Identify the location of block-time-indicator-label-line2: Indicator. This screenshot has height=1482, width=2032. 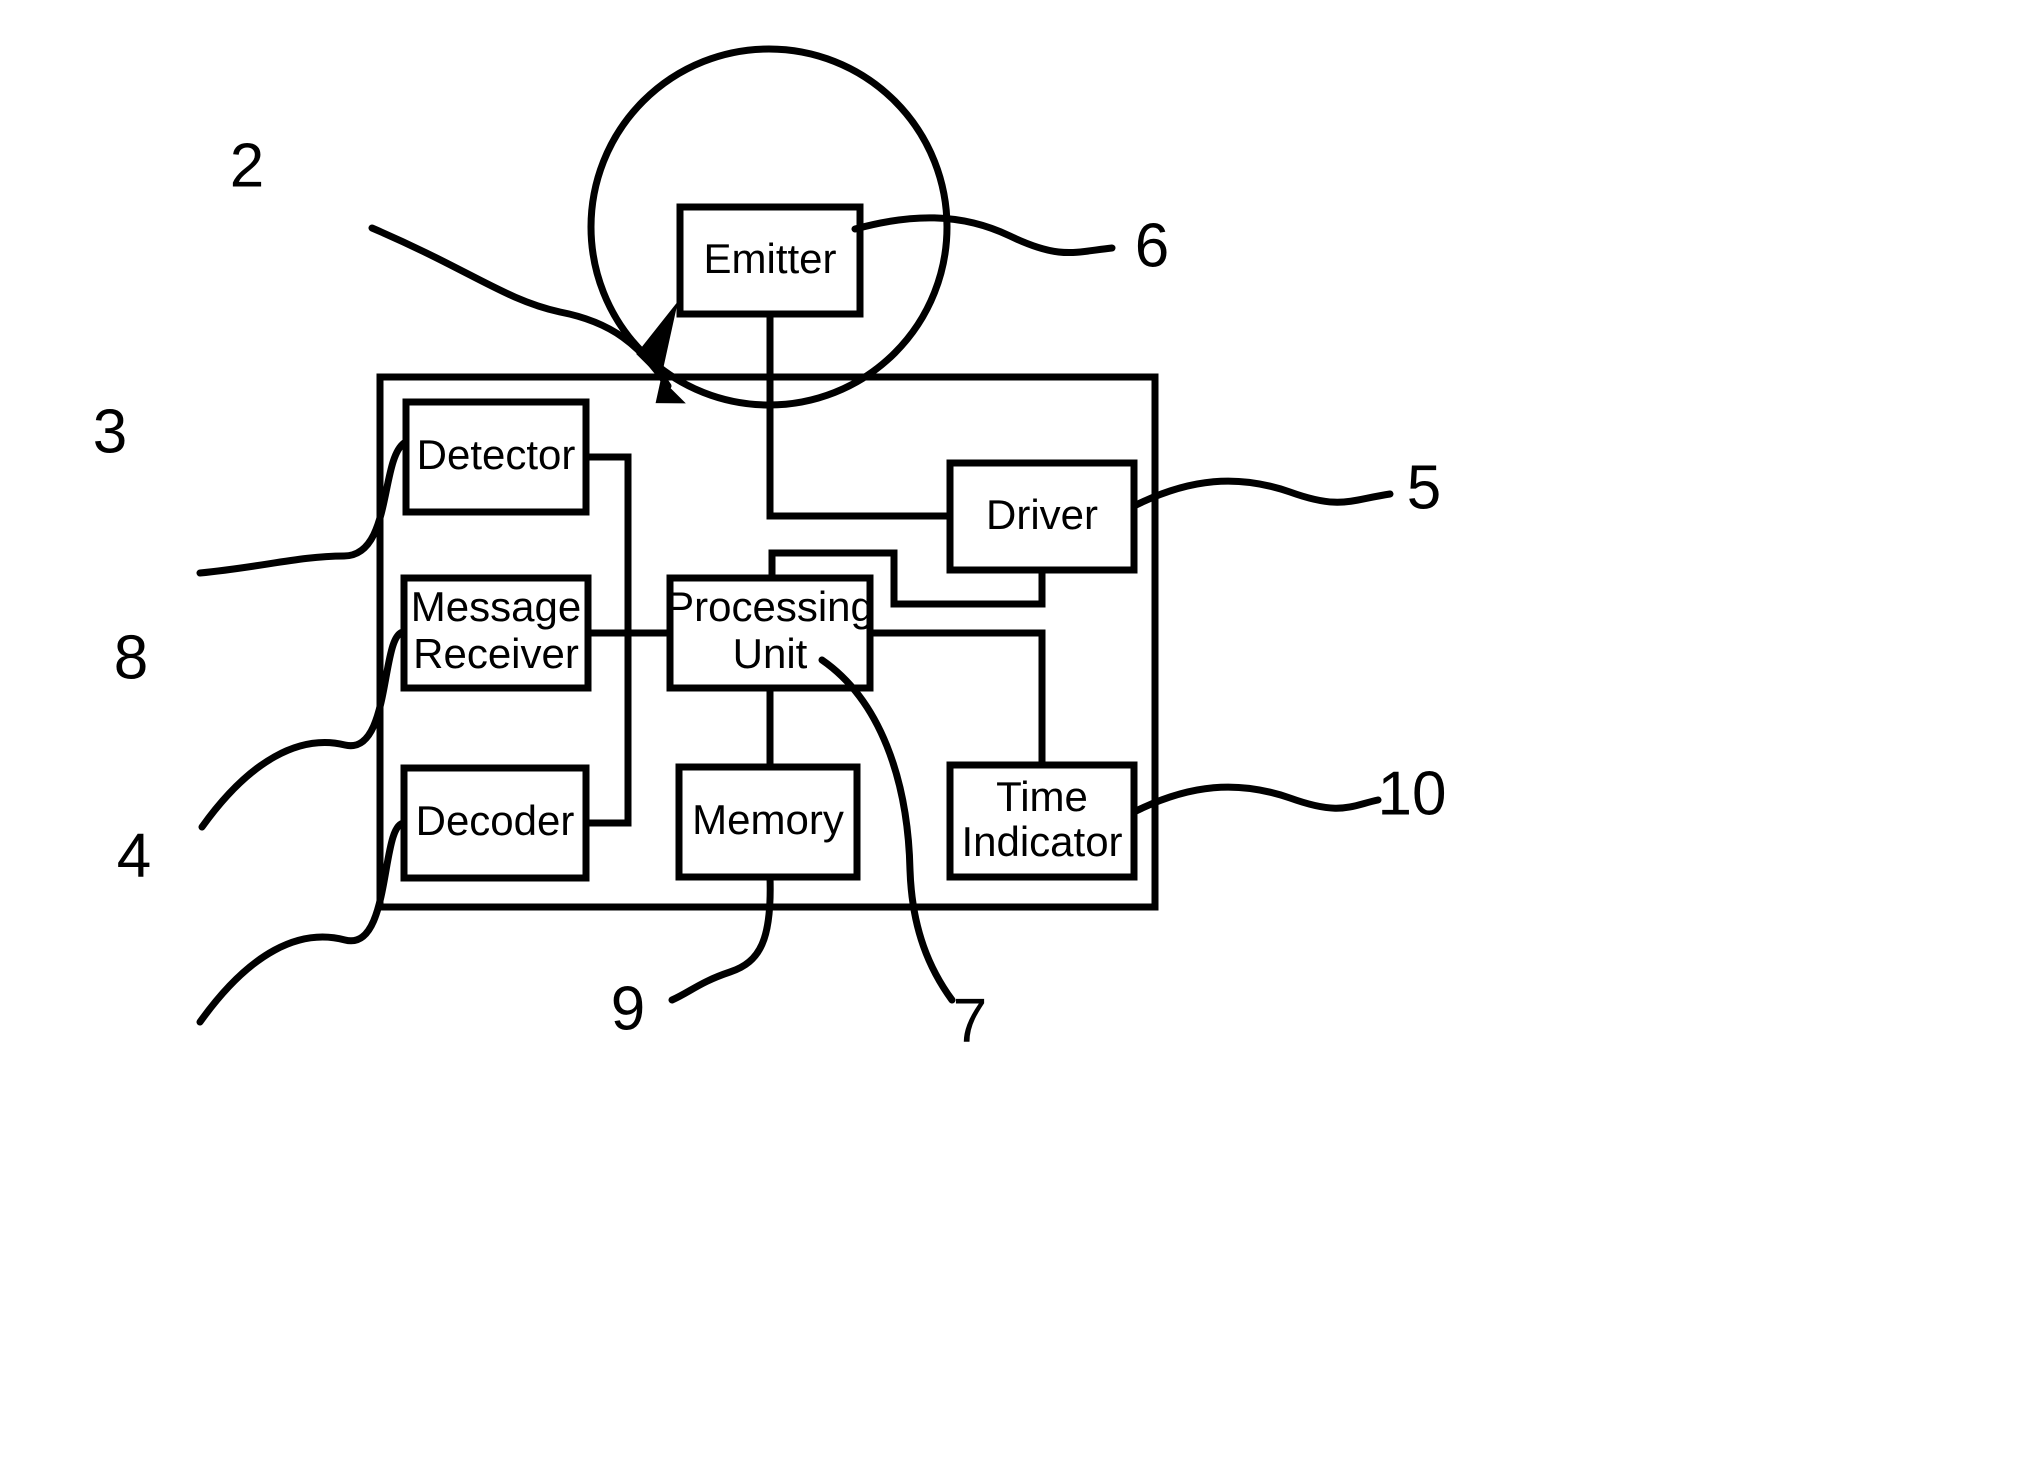
(1041, 841).